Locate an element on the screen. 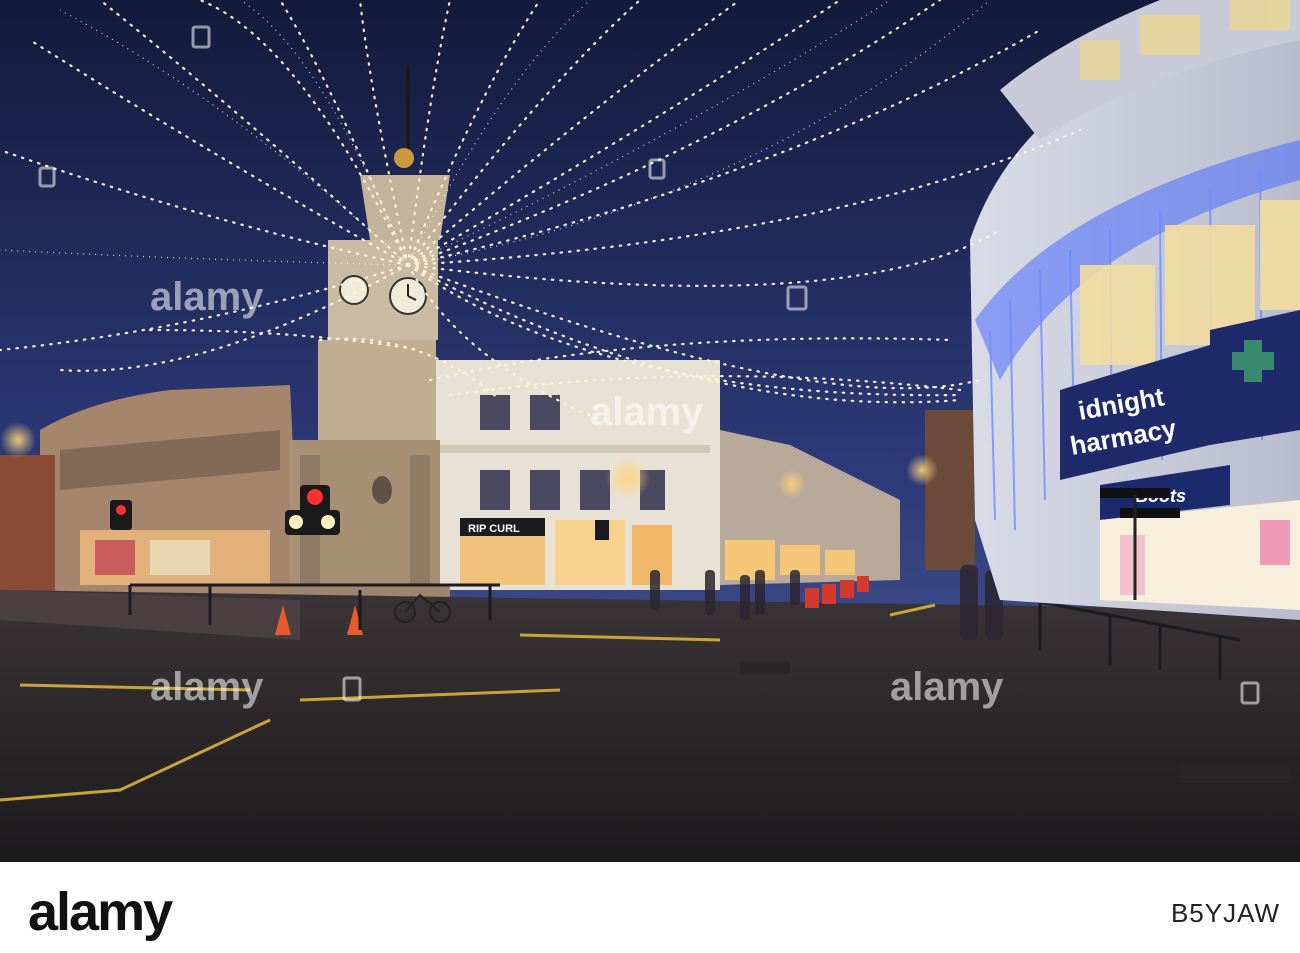 The width and height of the screenshot is (1300, 953). shop-sign: RIP CURL is located at coordinates (494, 529).